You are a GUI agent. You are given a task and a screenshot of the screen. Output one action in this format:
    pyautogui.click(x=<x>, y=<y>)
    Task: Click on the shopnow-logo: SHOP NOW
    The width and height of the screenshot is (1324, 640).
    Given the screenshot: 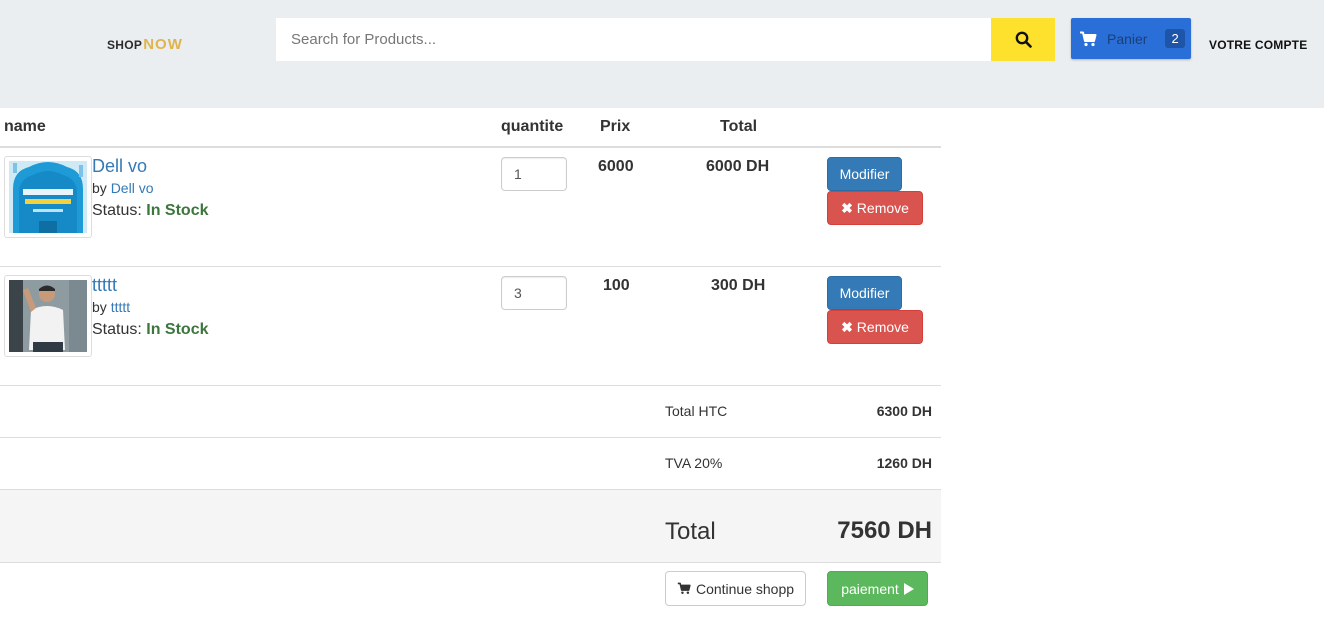 What is the action you would take?
    pyautogui.click(x=145, y=46)
    